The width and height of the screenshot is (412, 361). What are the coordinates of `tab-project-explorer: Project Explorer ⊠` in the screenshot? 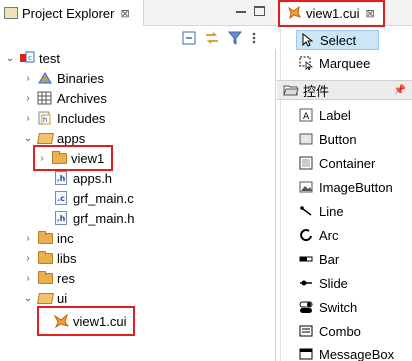 It's located at (72, 13).